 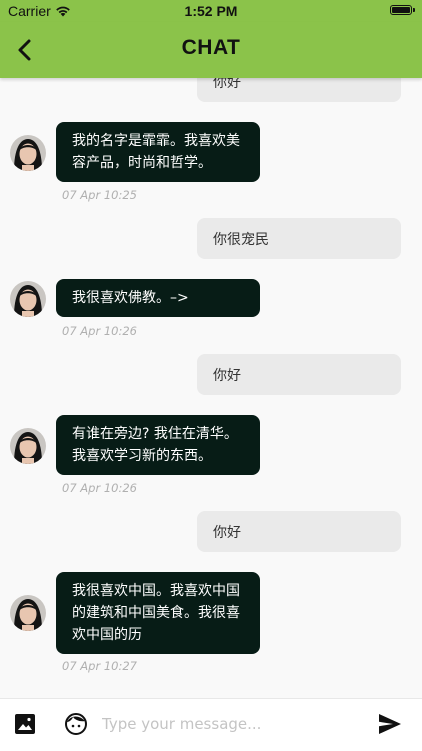 I want to click on face-icon, so click(x=76, y=724).